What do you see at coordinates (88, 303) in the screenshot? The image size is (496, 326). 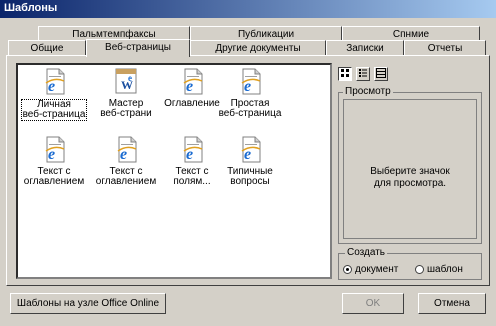 I see `office-online-button: Шаблоны на узле Office Online` at bounding box center [88, 303].